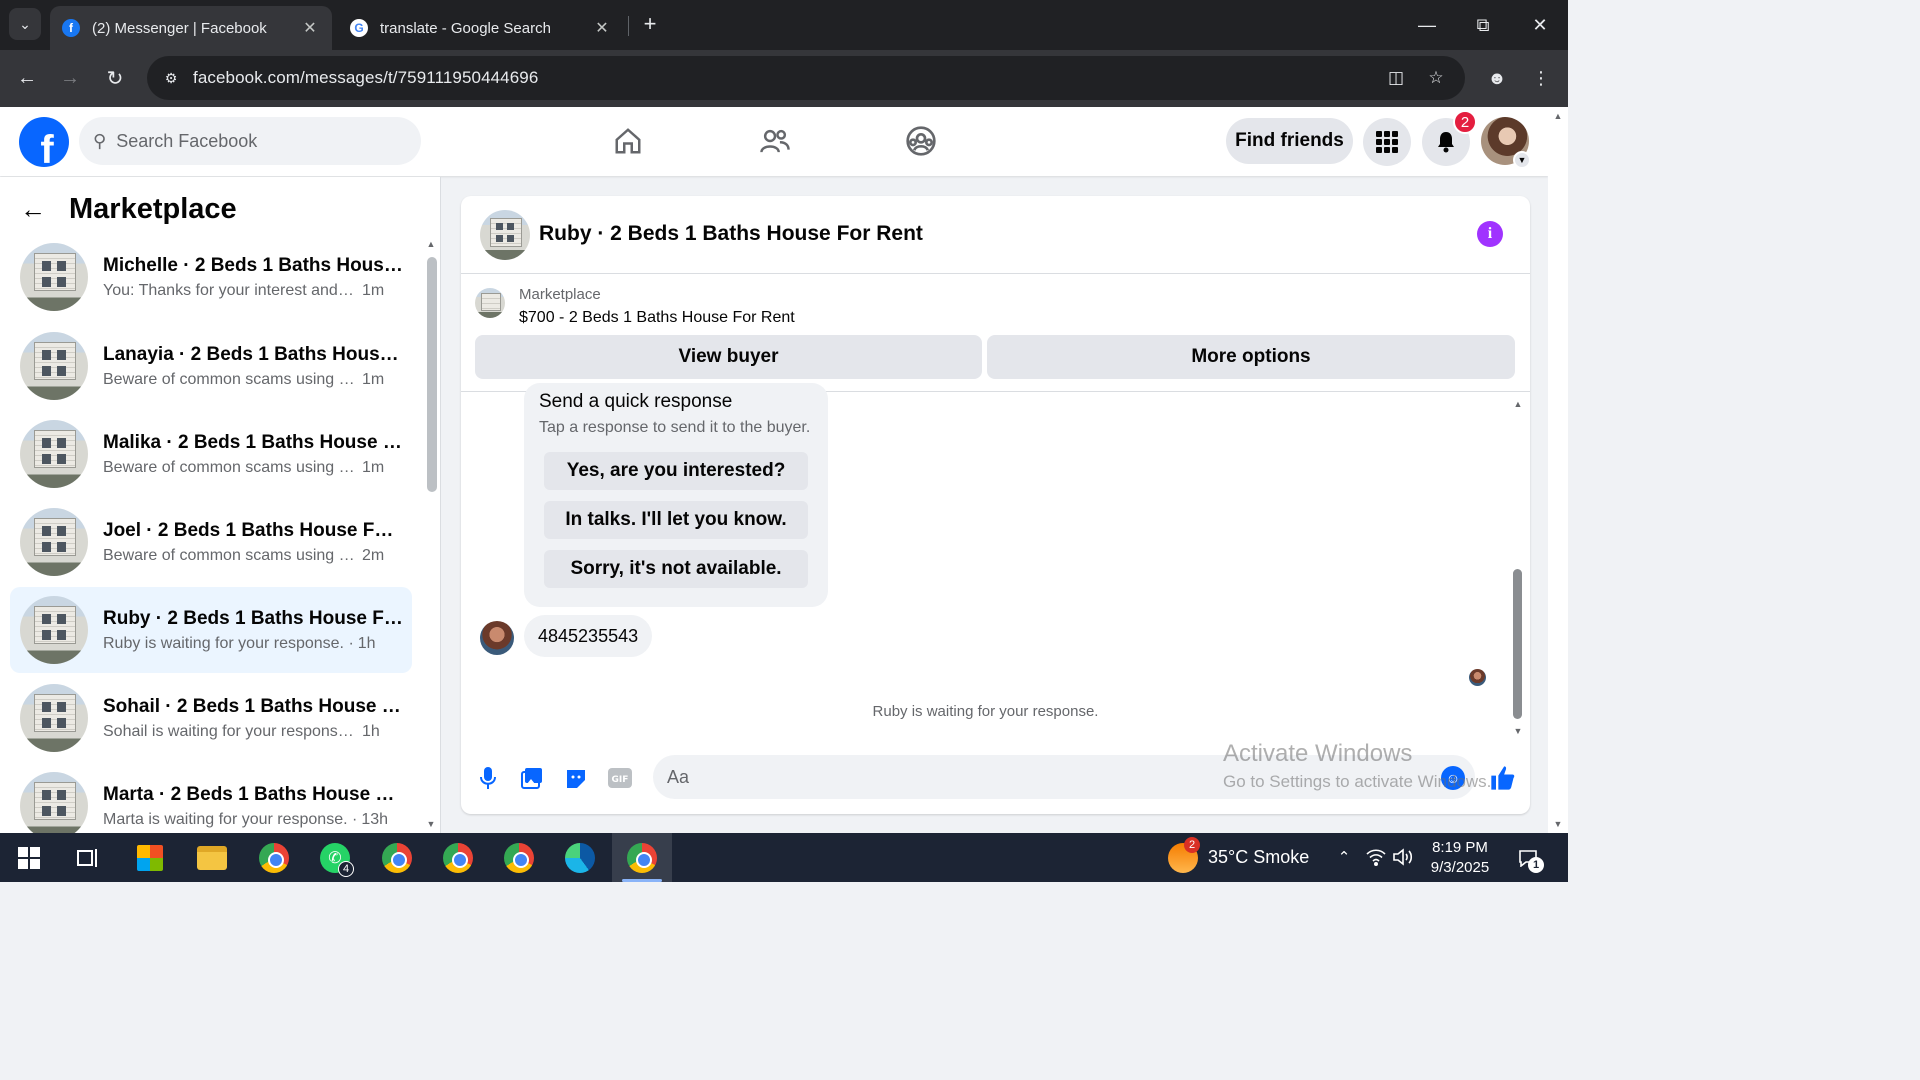  I want to click on tab-messenger: f (2) Messenger | Facebook ✕, so click(191, 28).